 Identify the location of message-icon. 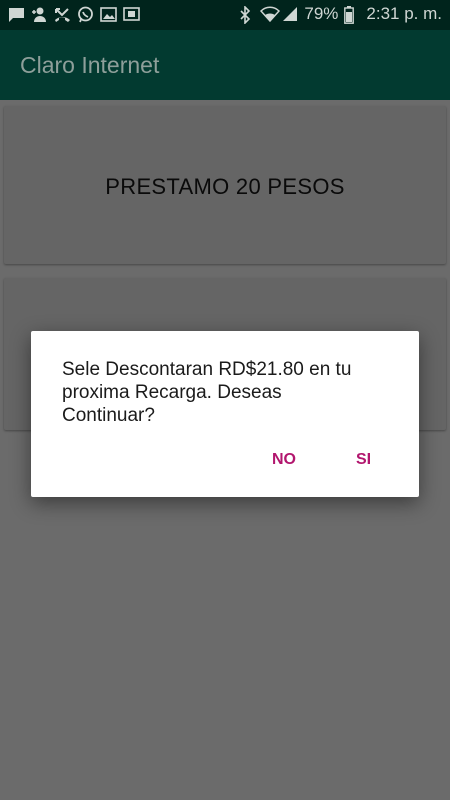
(16, 14).